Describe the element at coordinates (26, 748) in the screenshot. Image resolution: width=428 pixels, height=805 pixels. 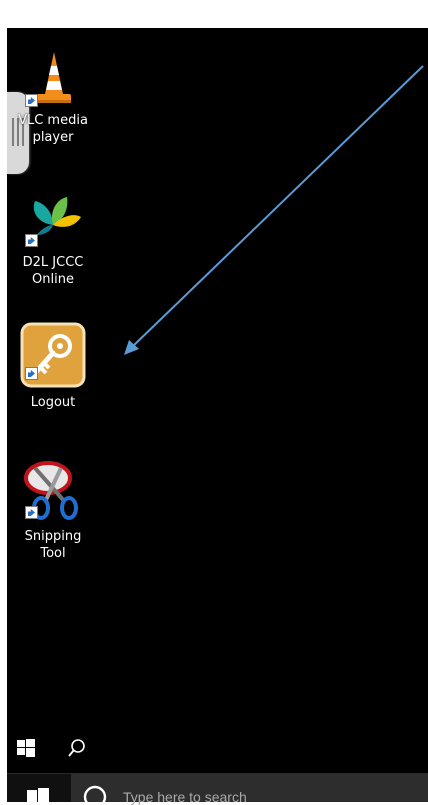
I see `windows-logo-icon` at that location.